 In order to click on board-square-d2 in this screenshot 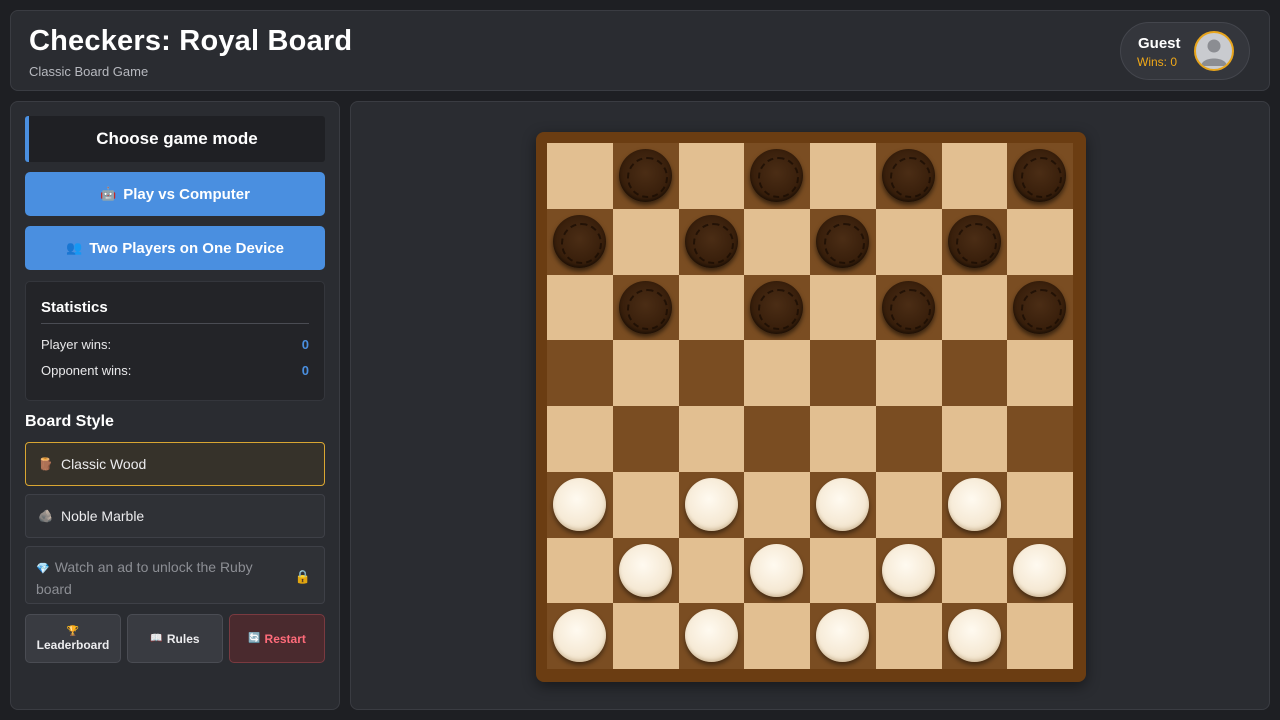, I will do `click(777, 570)`.